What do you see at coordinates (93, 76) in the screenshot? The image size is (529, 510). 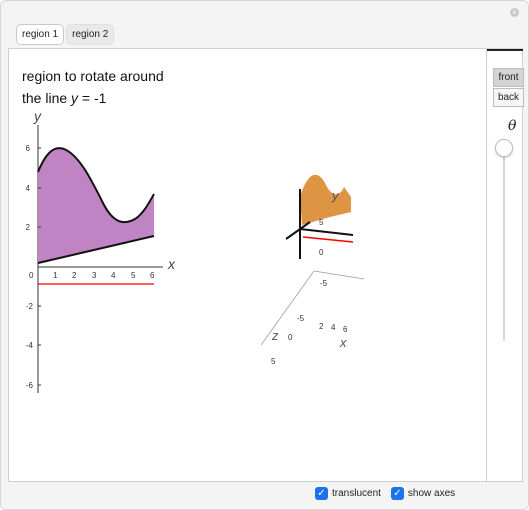 I see `title-line-1: region to rotate around` at bounding box center [93, 76].